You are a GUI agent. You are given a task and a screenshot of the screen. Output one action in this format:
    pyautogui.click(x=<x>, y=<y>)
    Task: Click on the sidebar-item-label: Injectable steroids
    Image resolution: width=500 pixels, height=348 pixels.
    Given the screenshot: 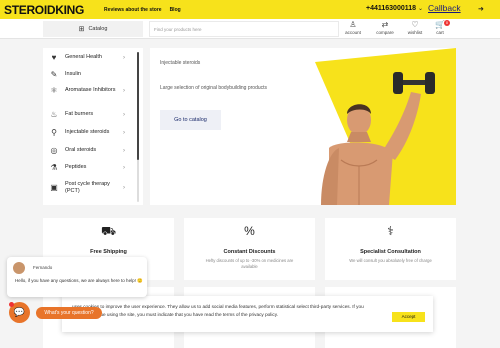 What is the action you would take?
    pyautogui.click(x=87, y=132)
    